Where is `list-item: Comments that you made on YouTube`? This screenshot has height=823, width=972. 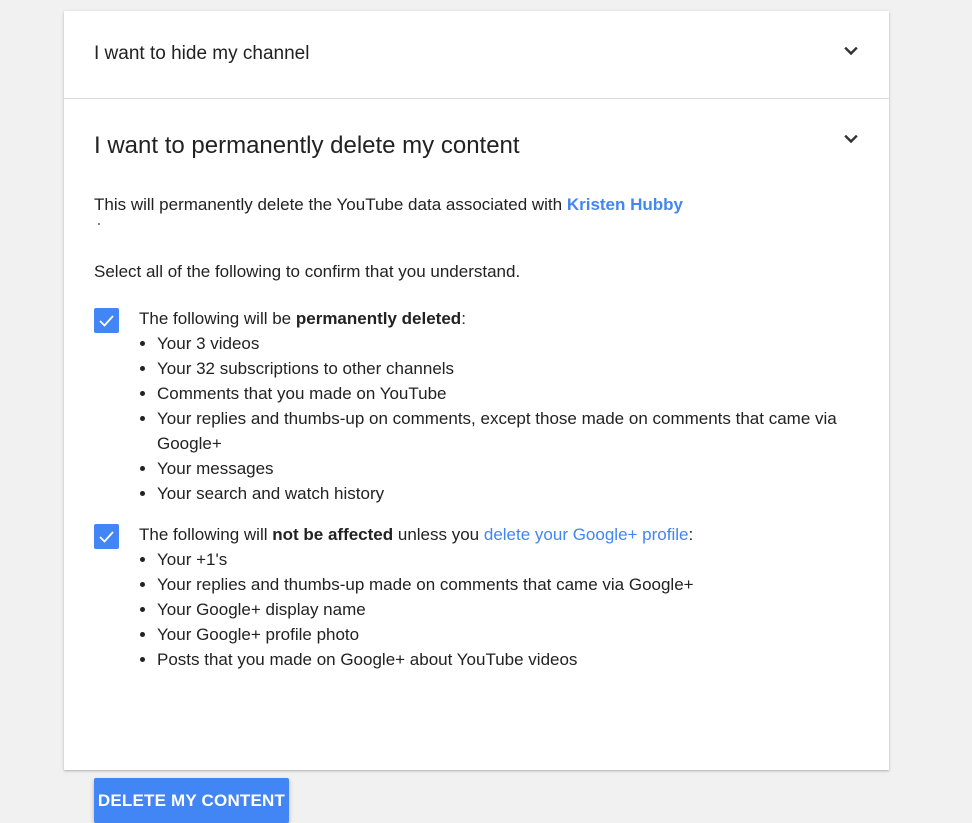
list-item: Comments that you made on YouTube is located at coordinates (518, 393).